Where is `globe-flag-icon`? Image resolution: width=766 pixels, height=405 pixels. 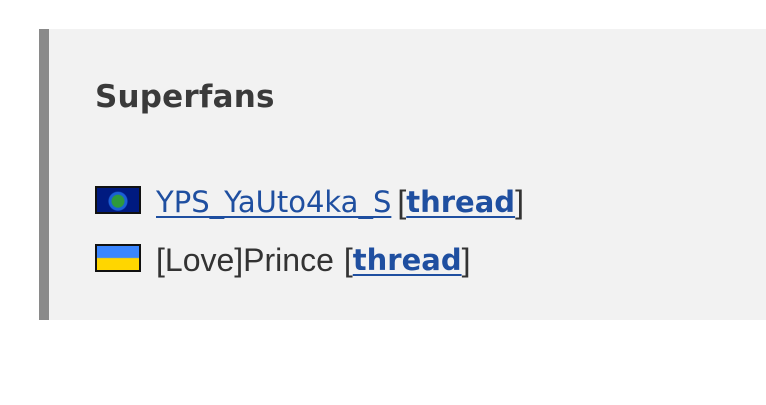
globe-flag-icon is located at coordinates (118, 200).